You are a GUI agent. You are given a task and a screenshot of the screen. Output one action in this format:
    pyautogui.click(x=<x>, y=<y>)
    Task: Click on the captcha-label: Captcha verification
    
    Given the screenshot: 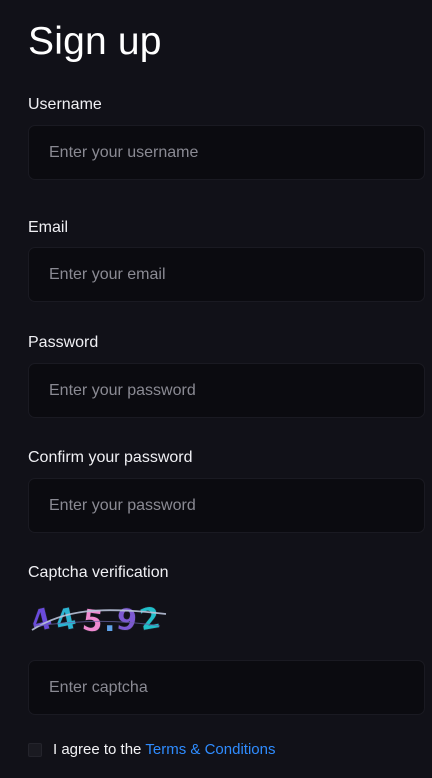 What is the action you would take?
    pyautogui.click(x=98, y=572)
    